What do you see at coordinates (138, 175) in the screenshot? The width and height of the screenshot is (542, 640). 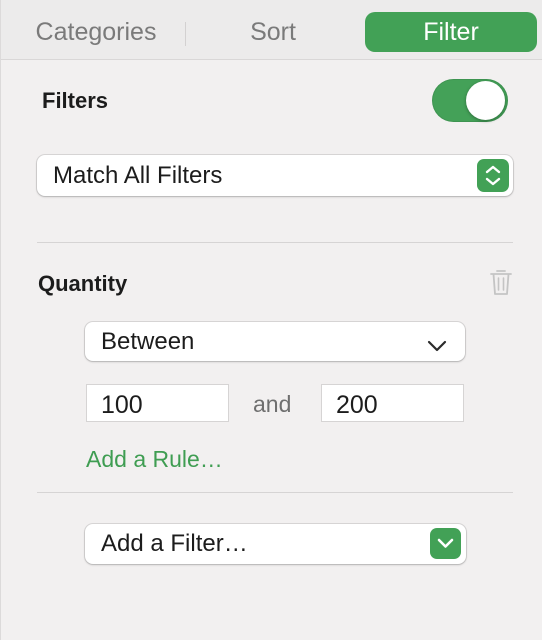 I see `match-mode-value: Match All Filters` at bounding box center [138, 175].